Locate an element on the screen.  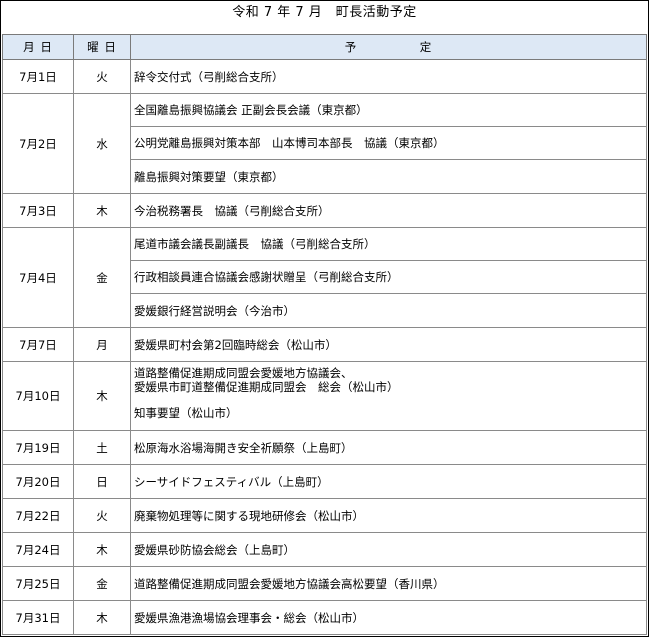
plan-entry-text: 公明党離島振興対策本部 山本博司本部長 協議（東京都） is located at coordinates (289, 143).